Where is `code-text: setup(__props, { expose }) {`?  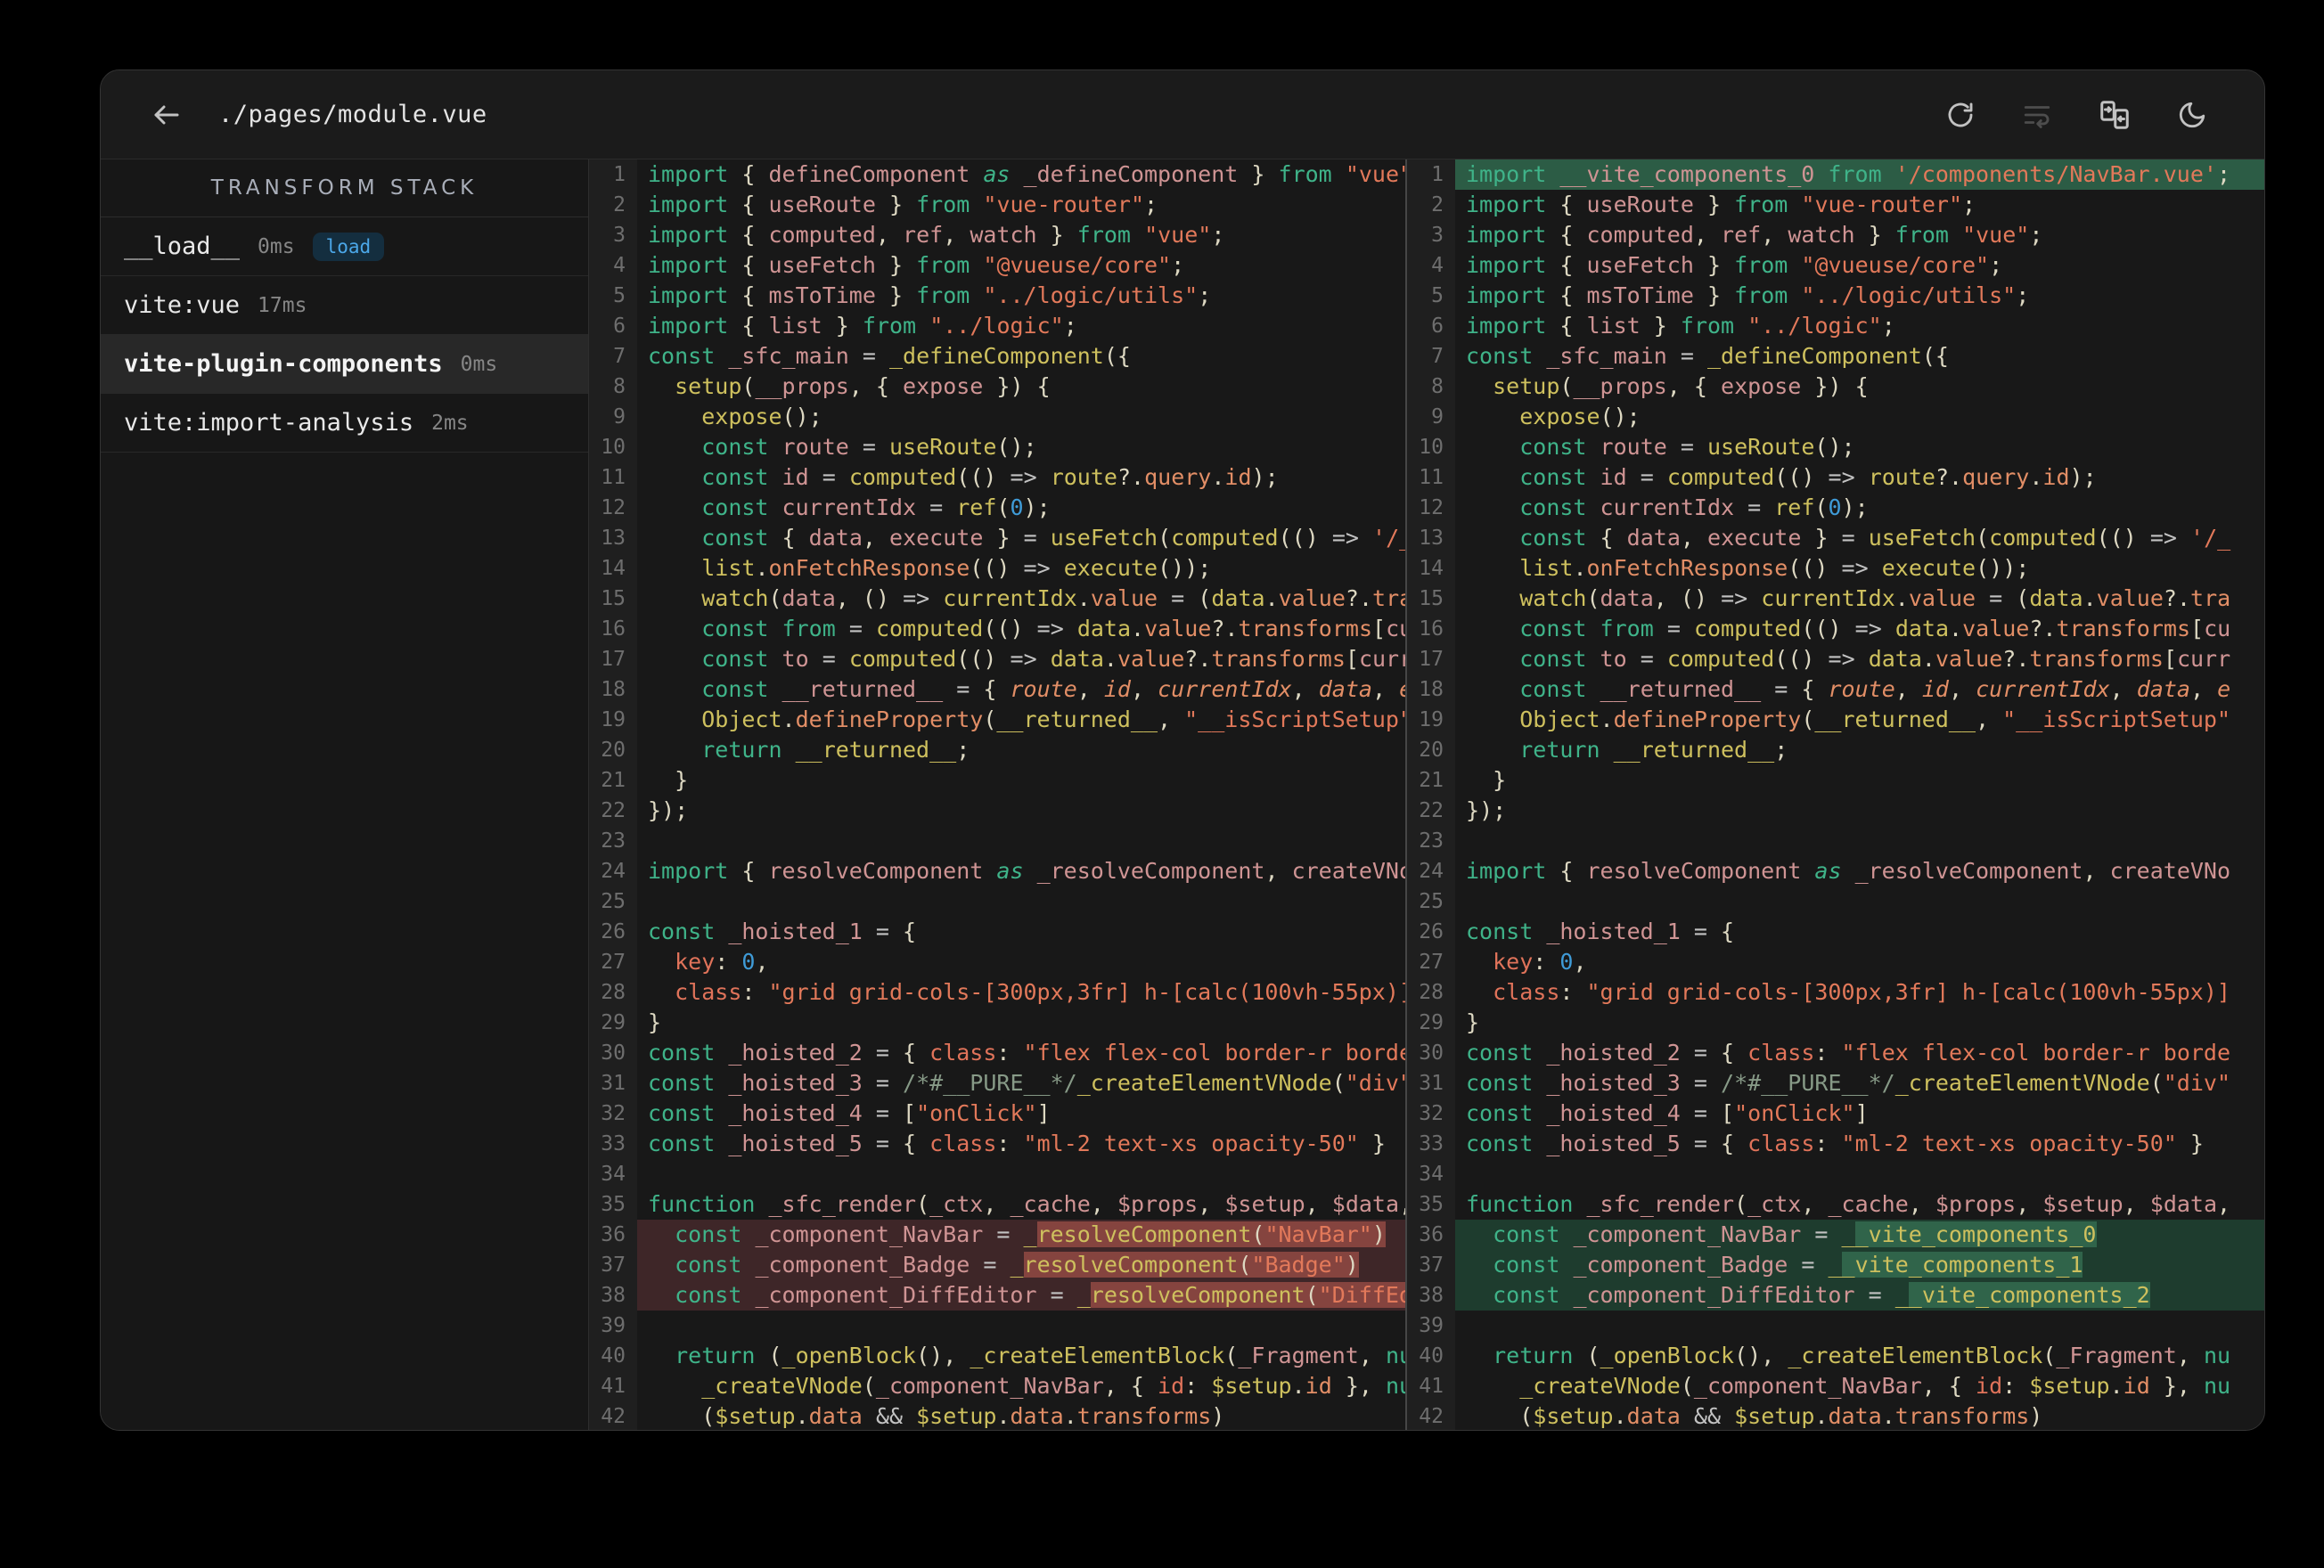
code-text: setup(__props, { expose }) { is located at coordinates (863, 386).